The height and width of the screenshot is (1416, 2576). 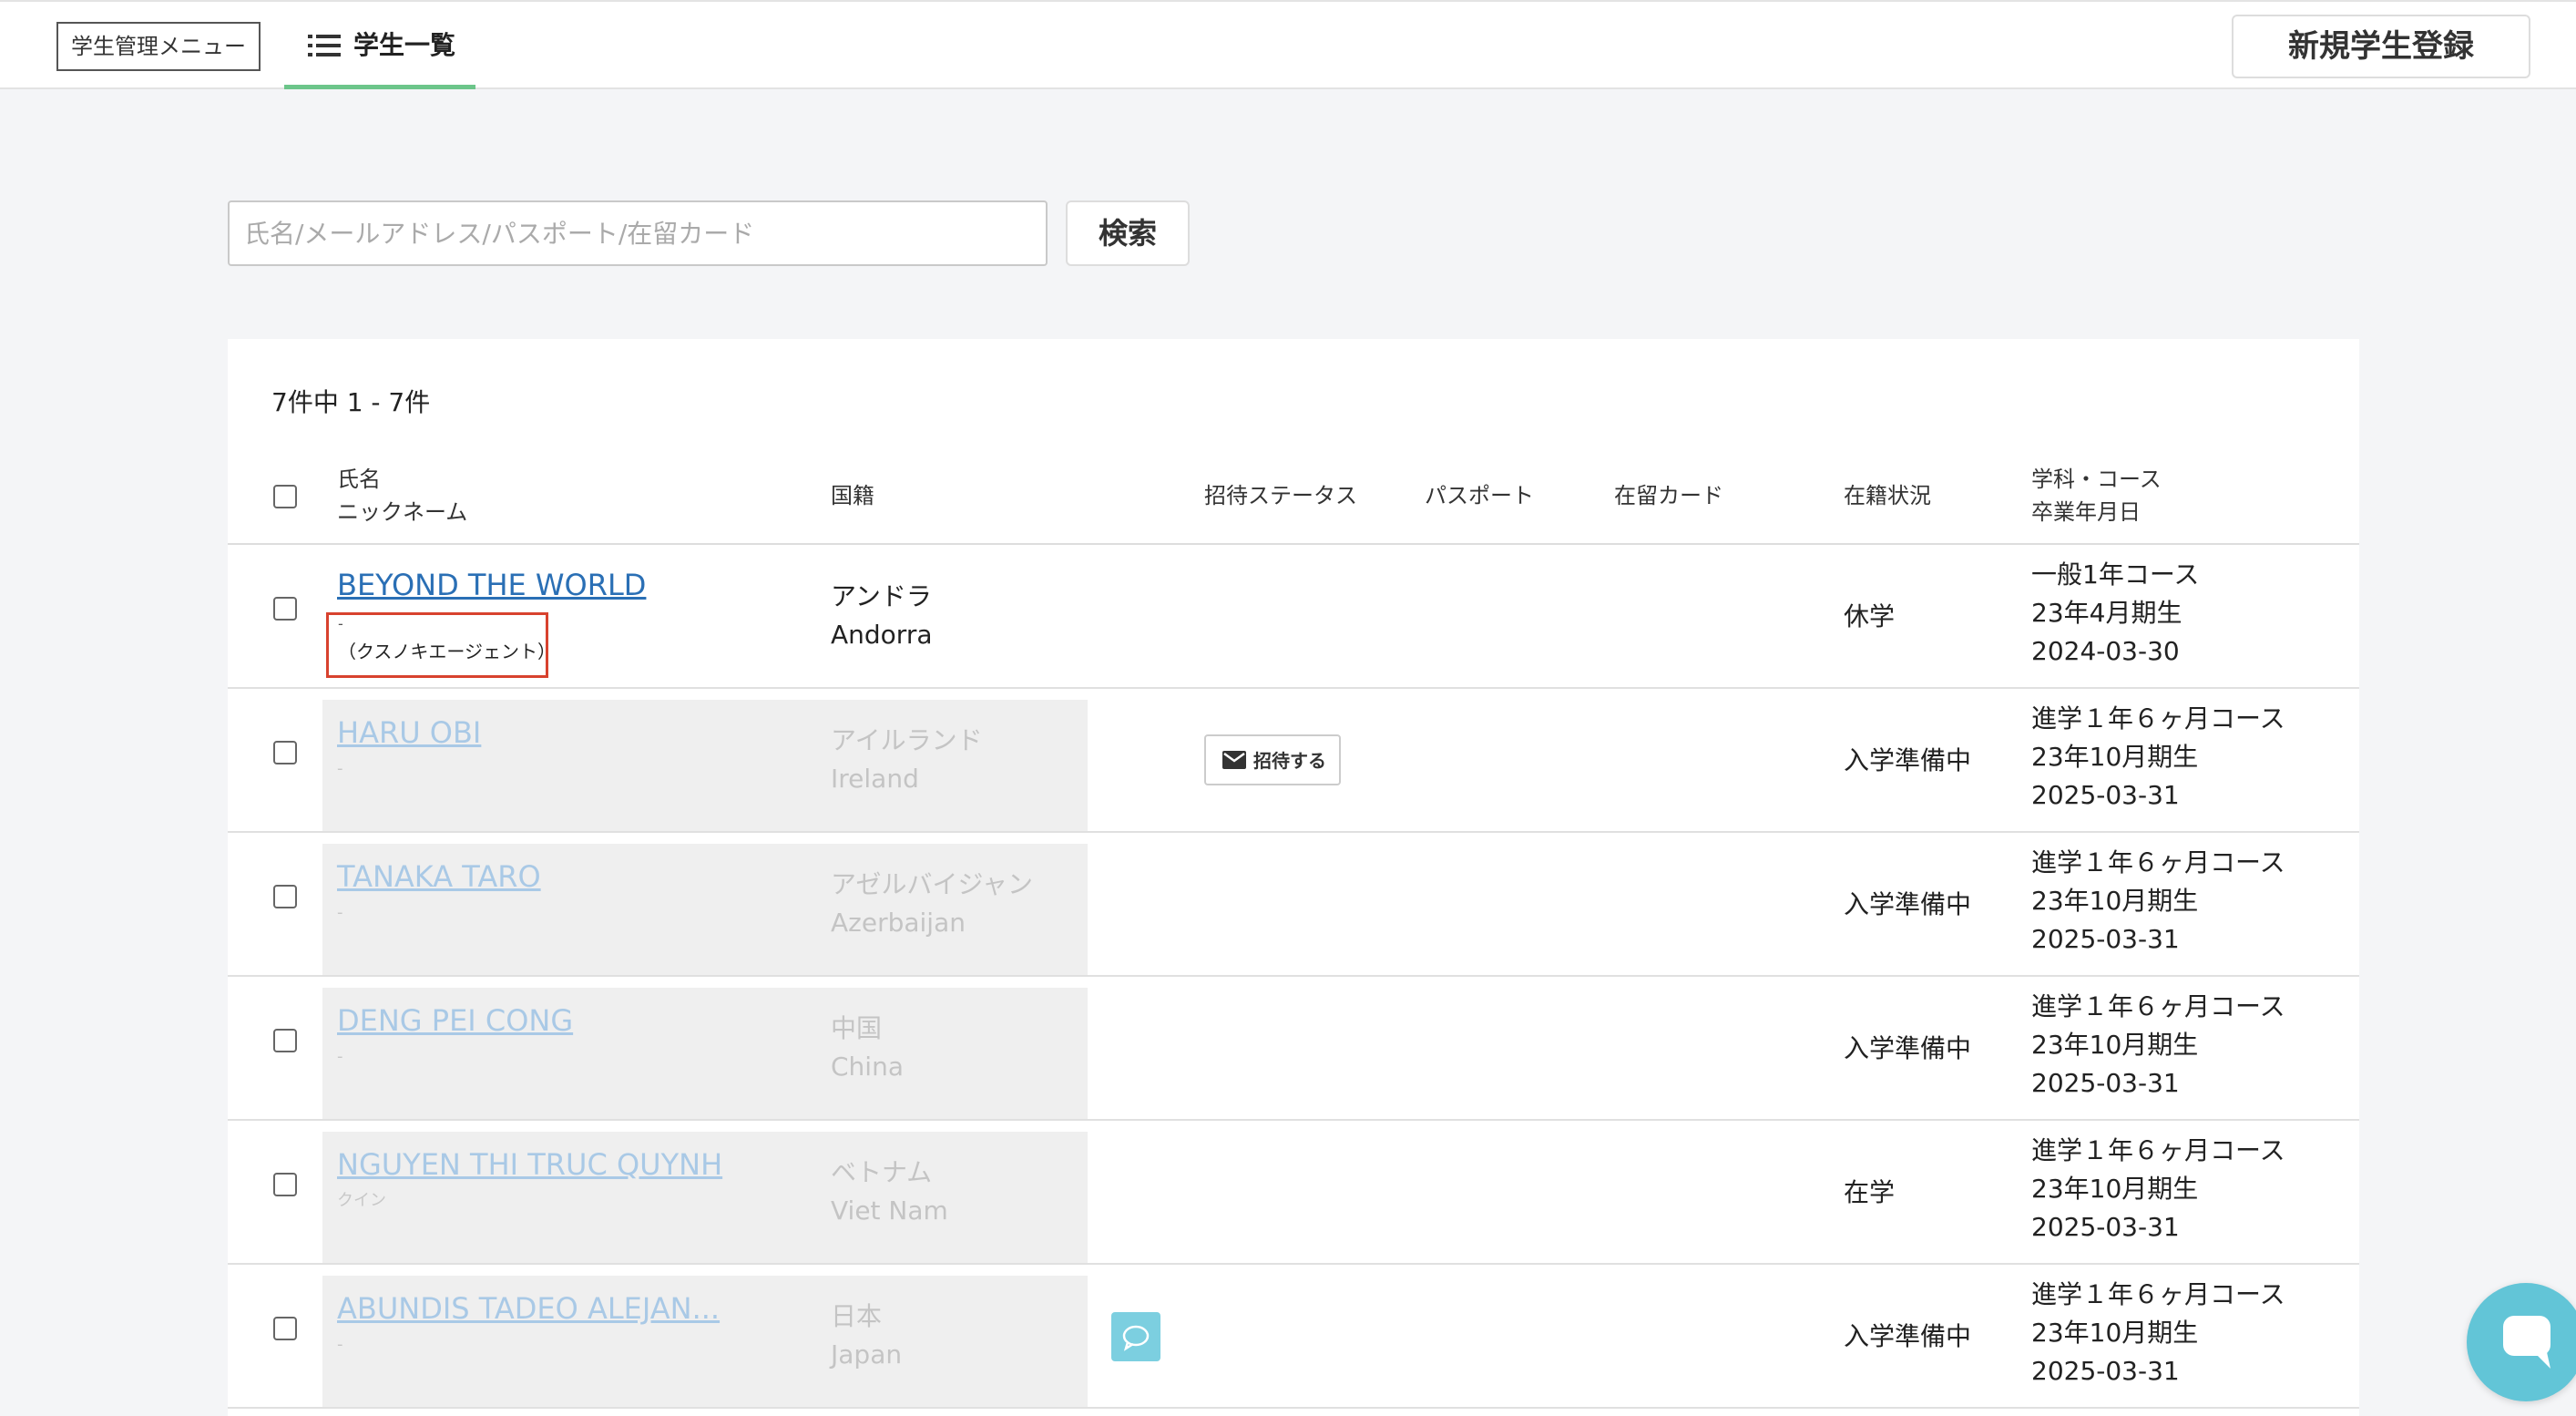 I want to click on top-bar: 学生管理メニュー 学生一覧 新規学生登録, so click(x=1288, y=44).